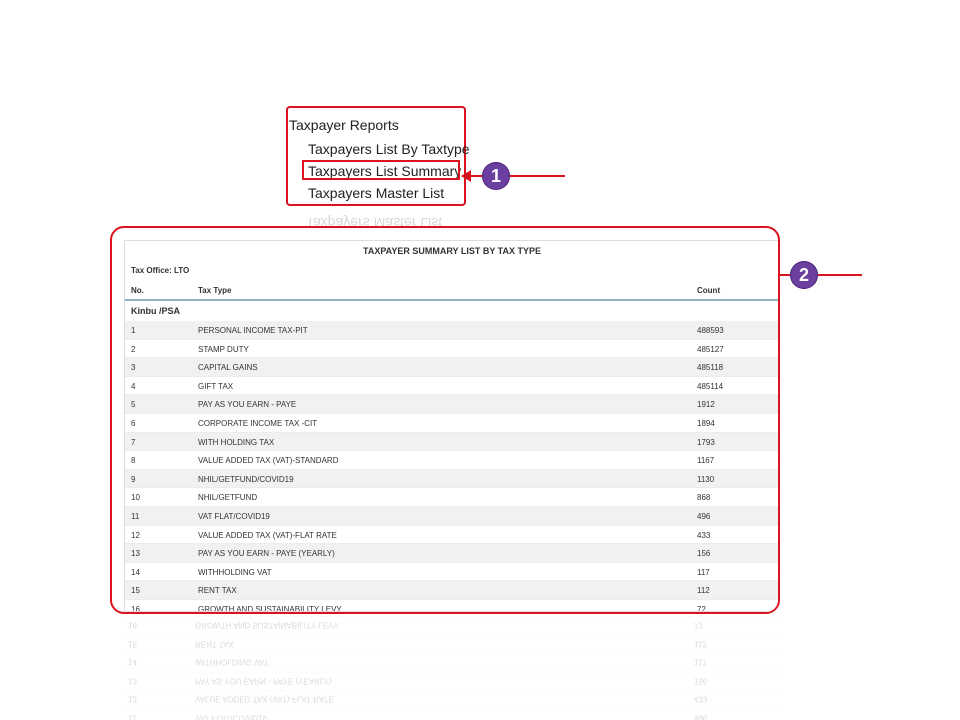 This screenshot has width=960, height=720. I want to click on table-row: 6 CORPORATE INCOME TAX -CIT 1894, so click(451, 423).